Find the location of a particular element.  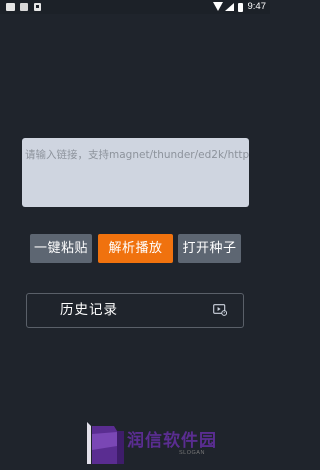

signal-icon is located at coordinates (229, 7).